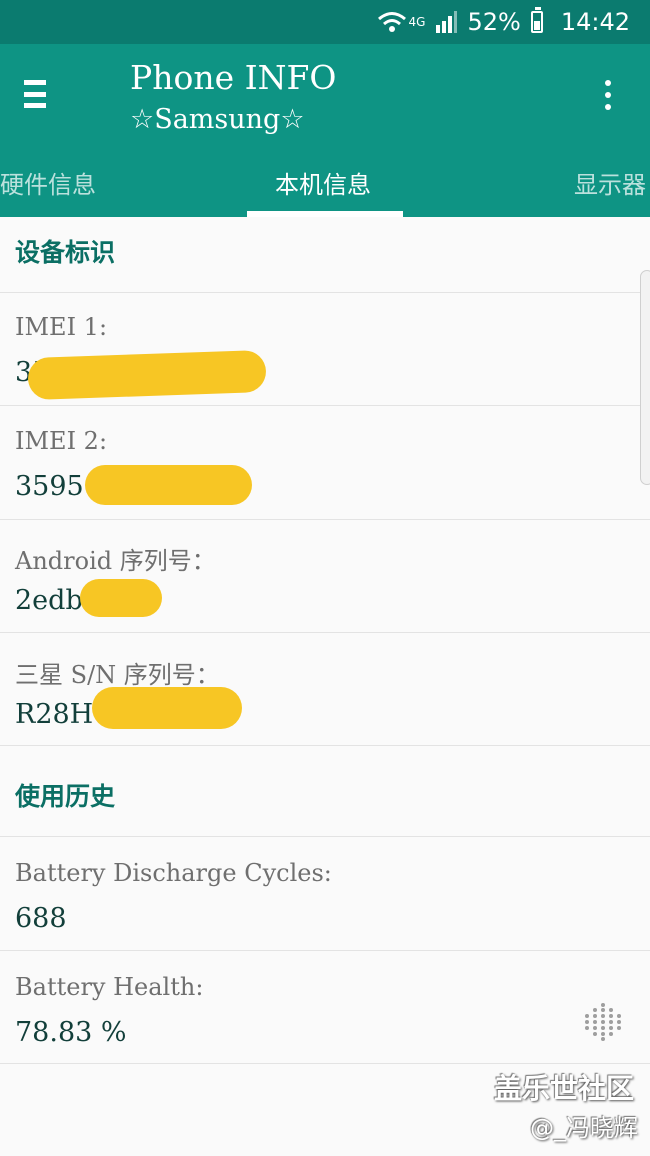 The image size is (650, 1156). Describe the element at coordinates (494, 22) in the screenshot. I see `battery-percent: 52%` at that location.